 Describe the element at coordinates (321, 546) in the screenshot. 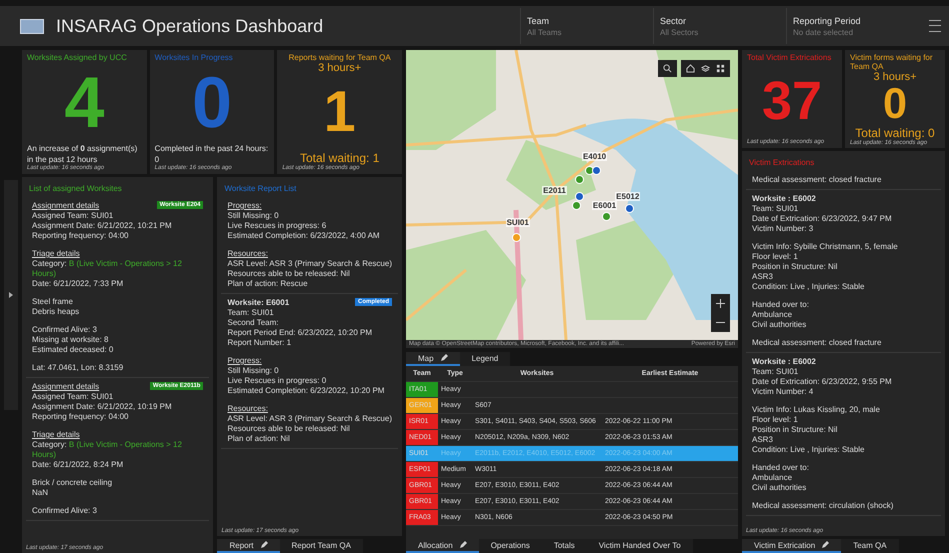

I see `tab: Report Team QA` at that location.